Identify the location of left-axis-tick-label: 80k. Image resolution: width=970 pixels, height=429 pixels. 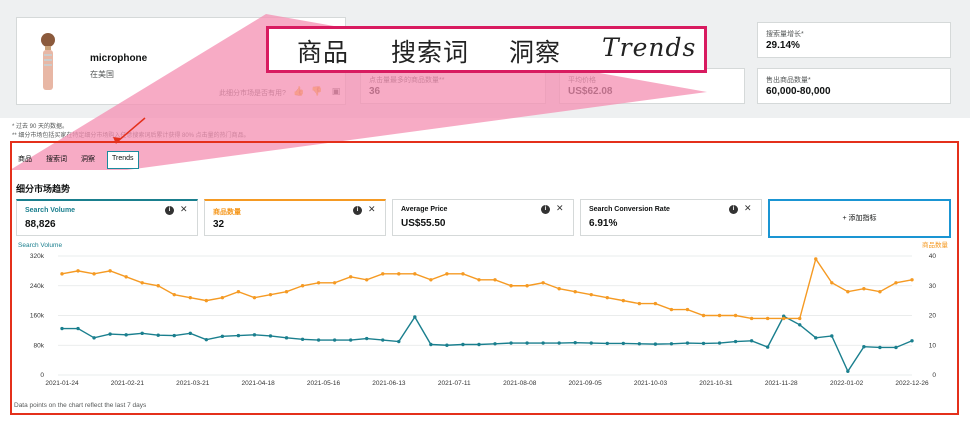
(39, 345).